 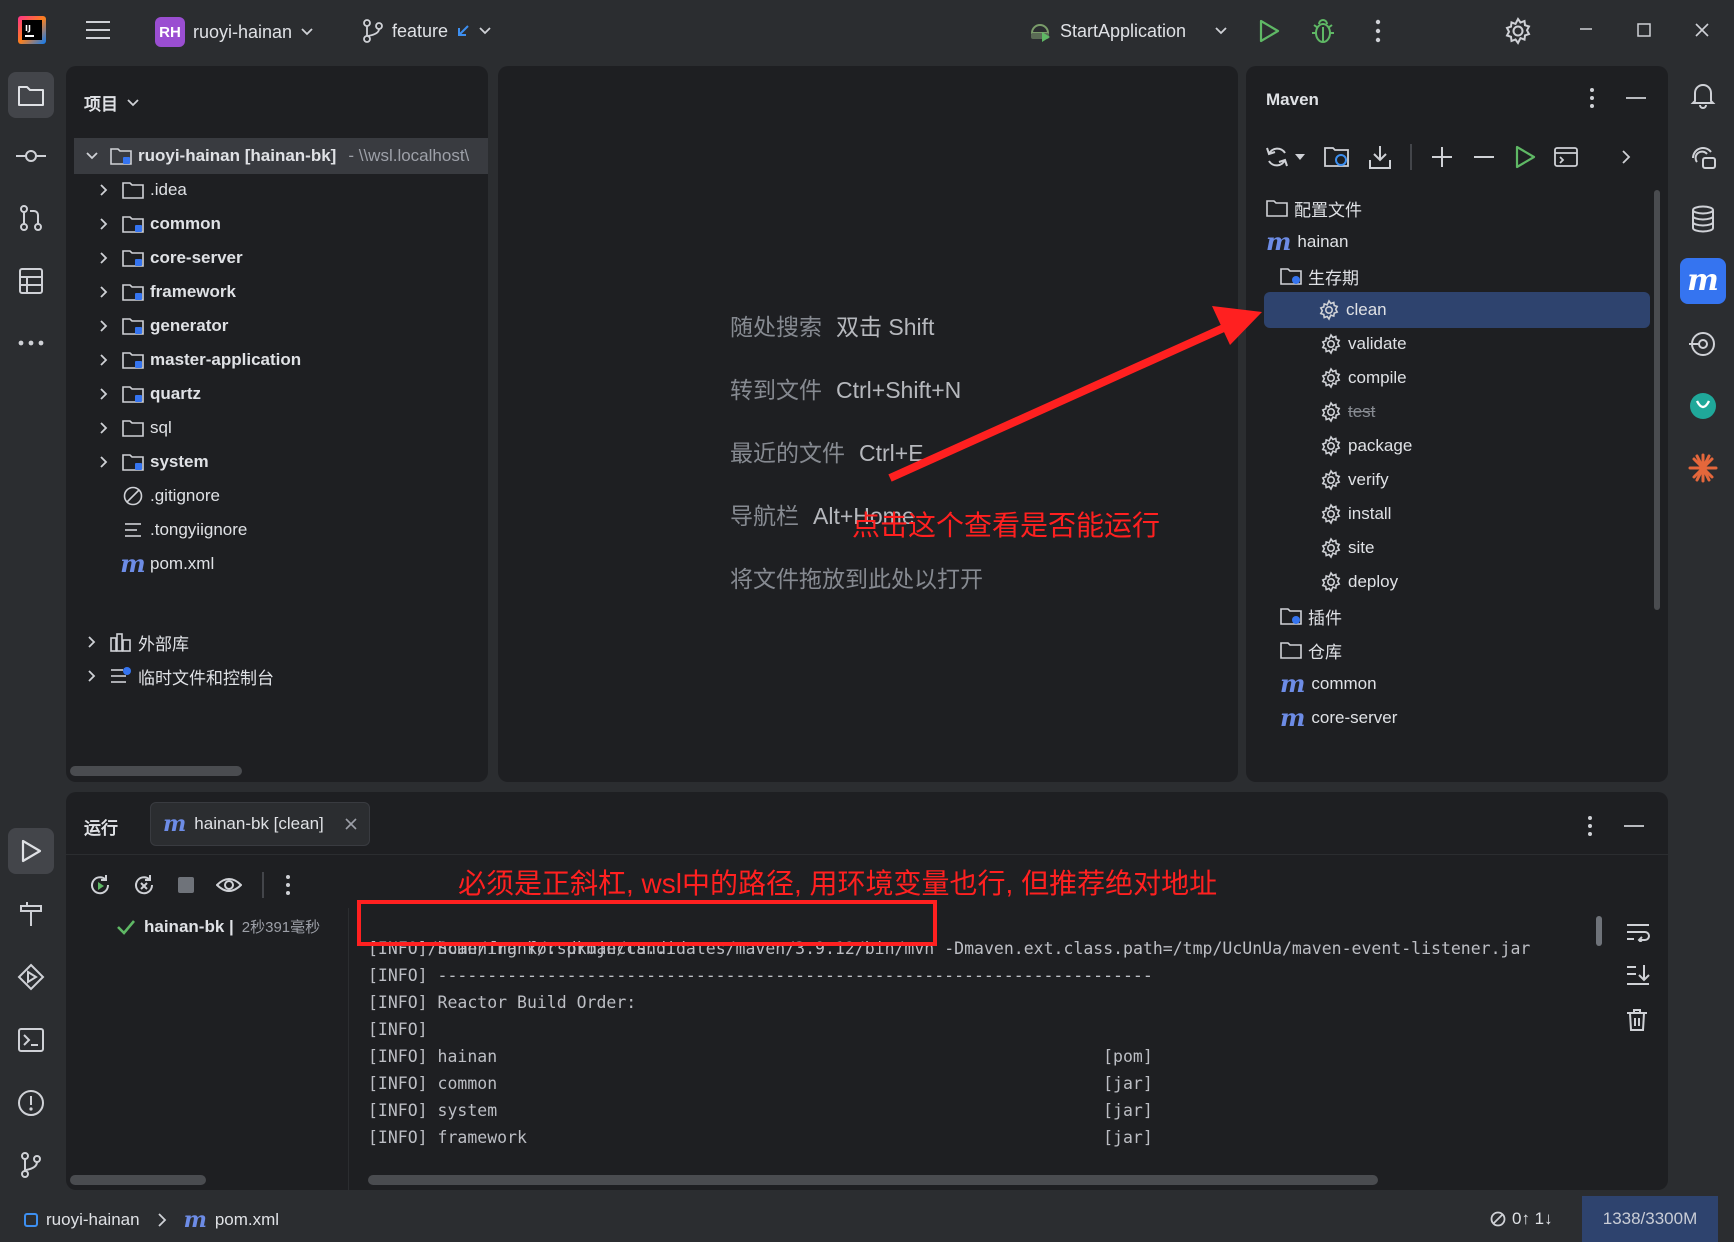 What do you see at coordinates (1059, 402) in the screenshot?
I see `annotation-arrow-shaft` at bounding box center [1059, 402].